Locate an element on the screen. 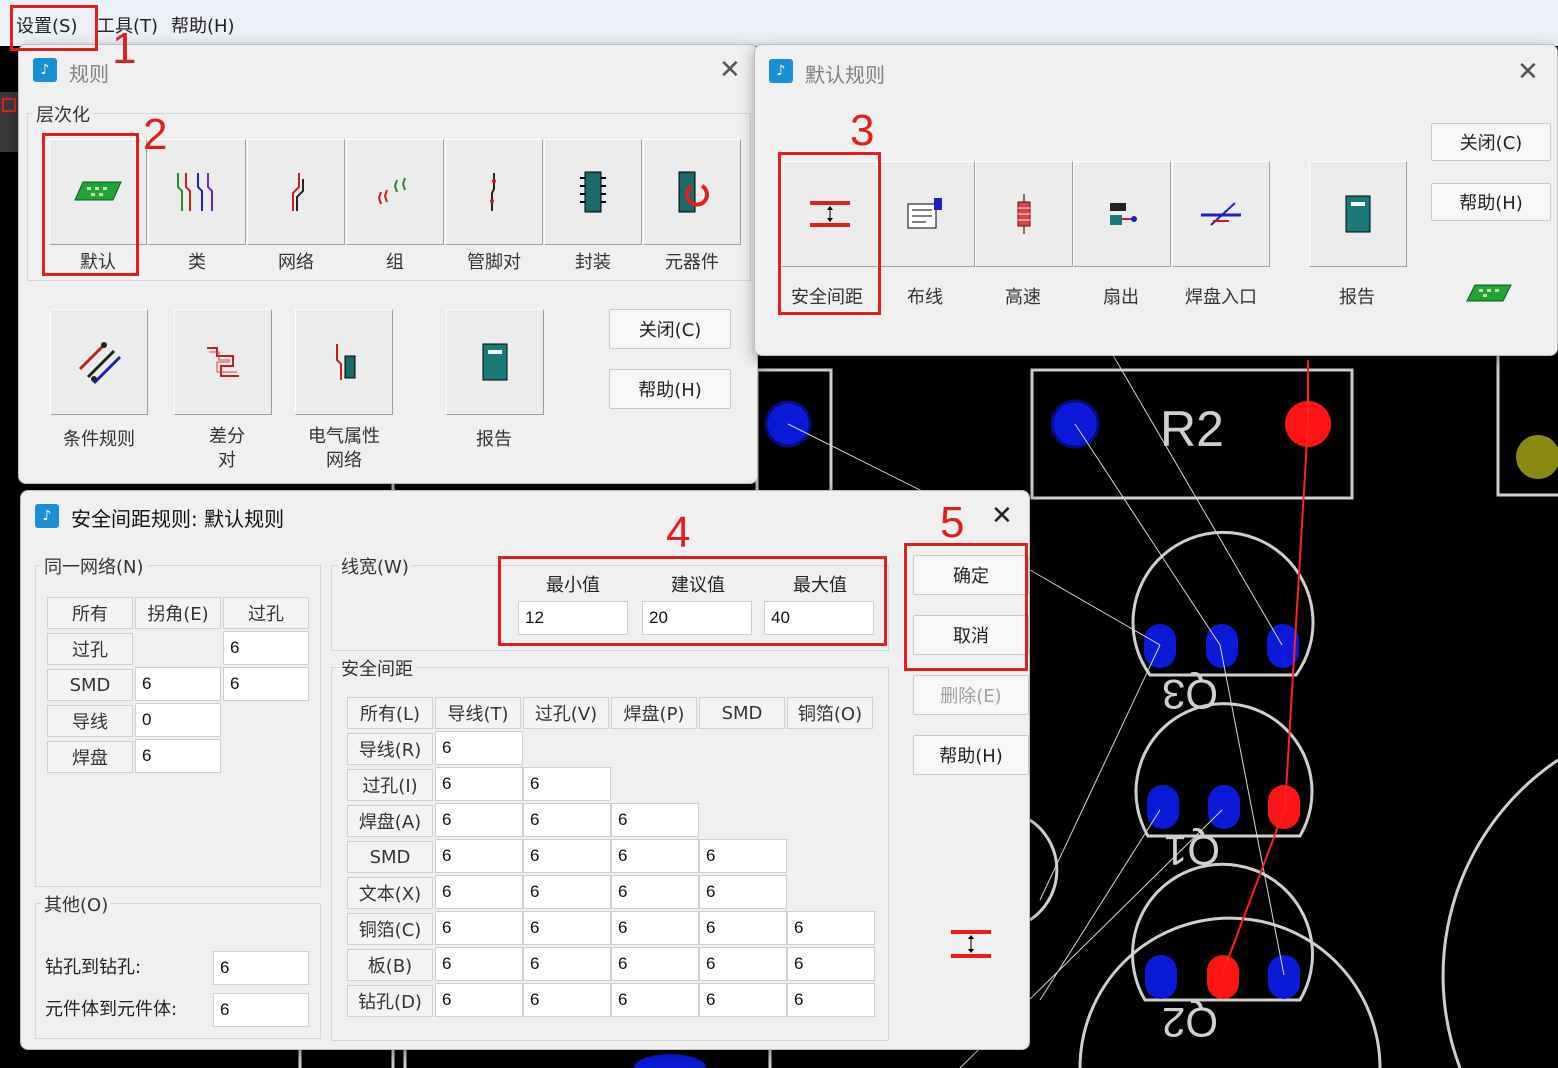 The width and height of the screenshot is (1558, 1068). same-net-smd-corner: 6 is located at coordinates (178, 684).